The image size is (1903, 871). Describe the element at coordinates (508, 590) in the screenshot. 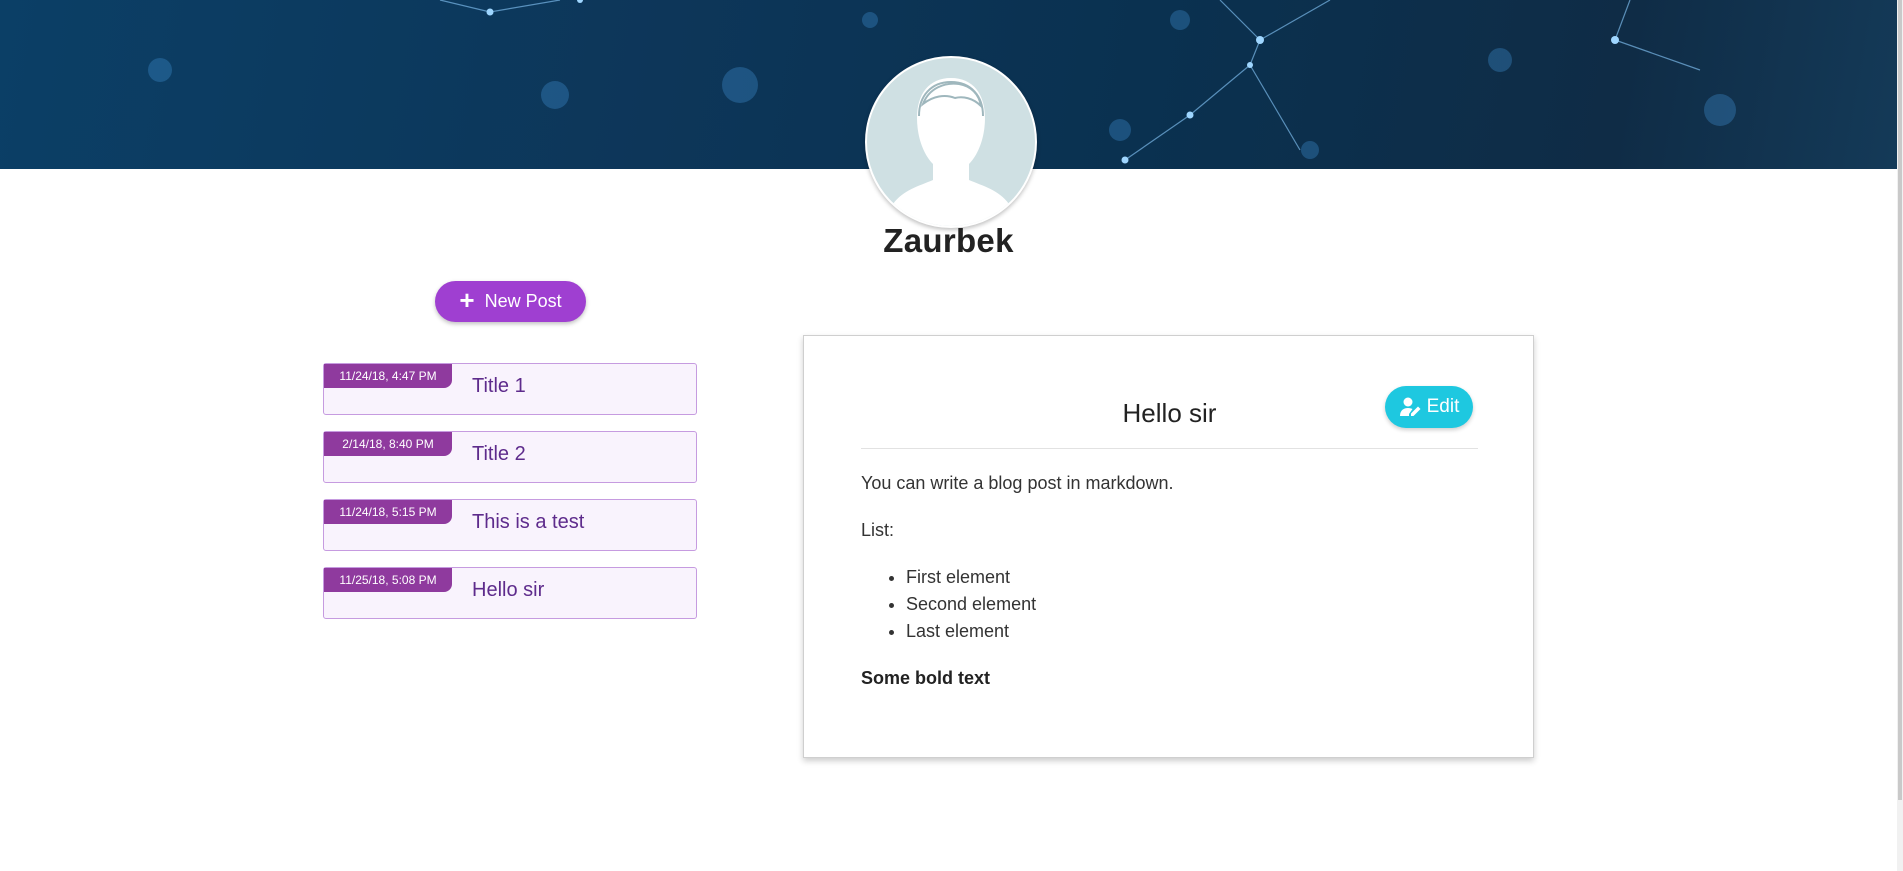

I see `post-title: Hello sir` at that location.